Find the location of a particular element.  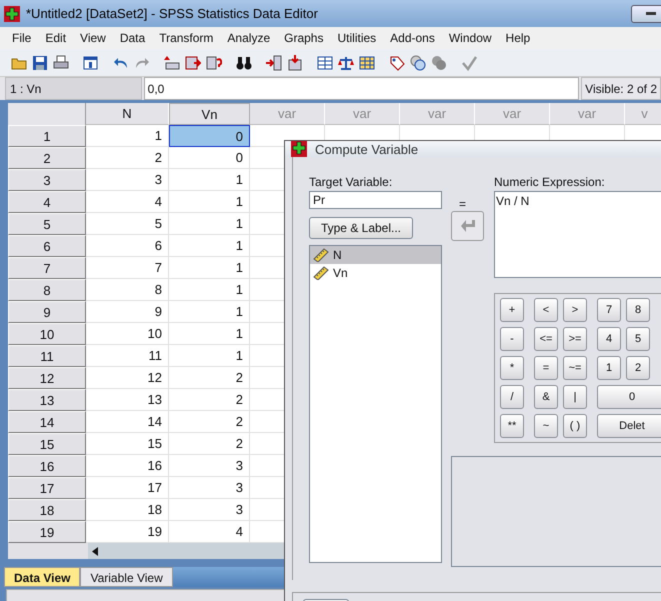

row-header: 16 is located at coordinates (47, 466).